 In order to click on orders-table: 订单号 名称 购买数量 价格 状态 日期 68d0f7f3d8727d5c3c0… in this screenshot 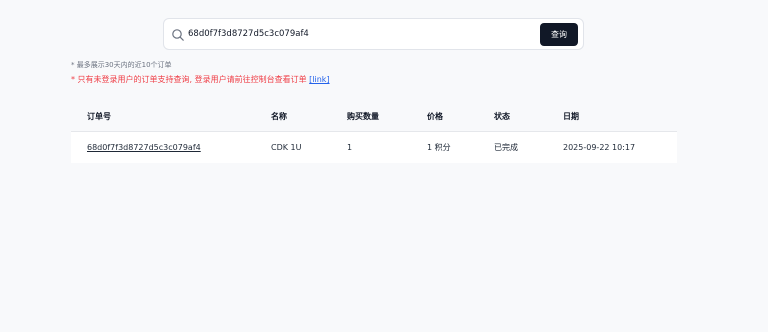, I will do `click(374, 132)`.